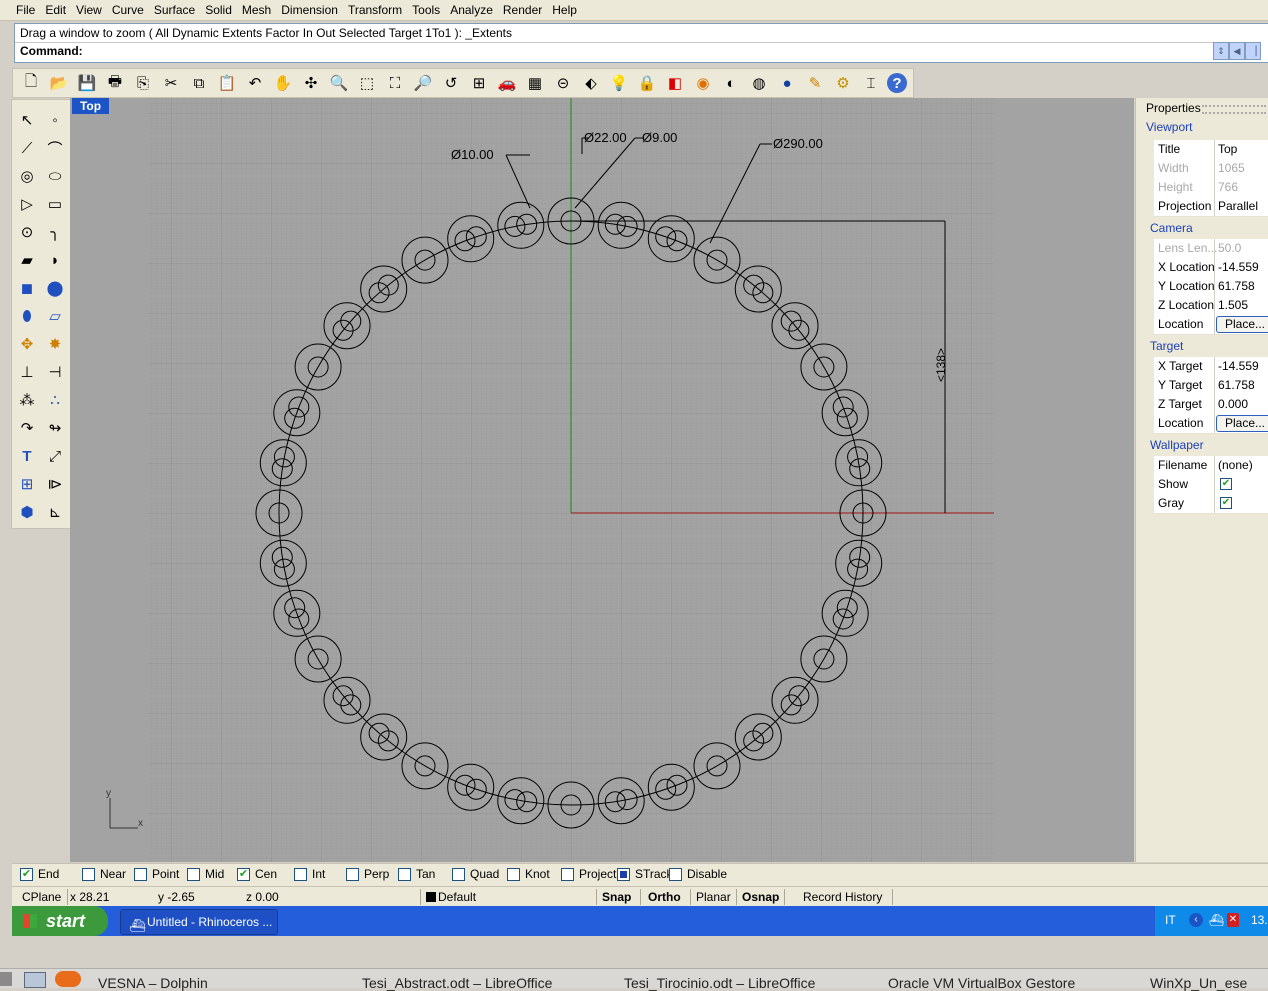 The height and width of the screenshot is (991, 1268). Describe the element at coordinates (1169, 127) in the screenshot. I see `section-viewport: Viewport` at that location.